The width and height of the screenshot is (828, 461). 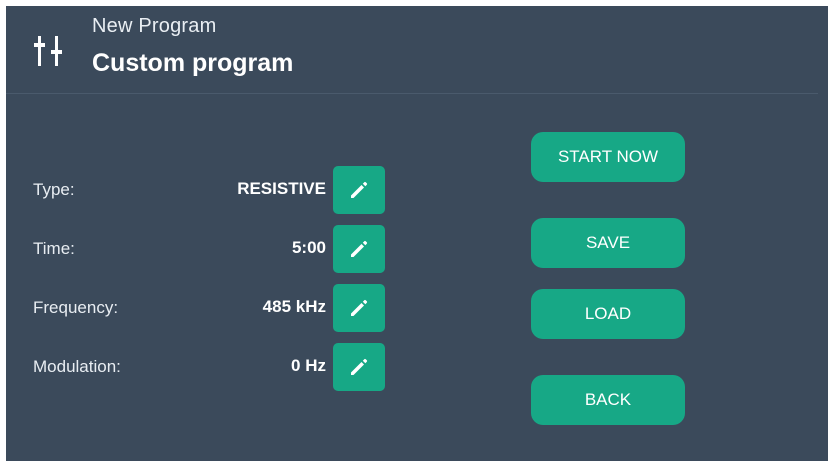 I want to click on edit-time-button, so click(x=359, y=249).